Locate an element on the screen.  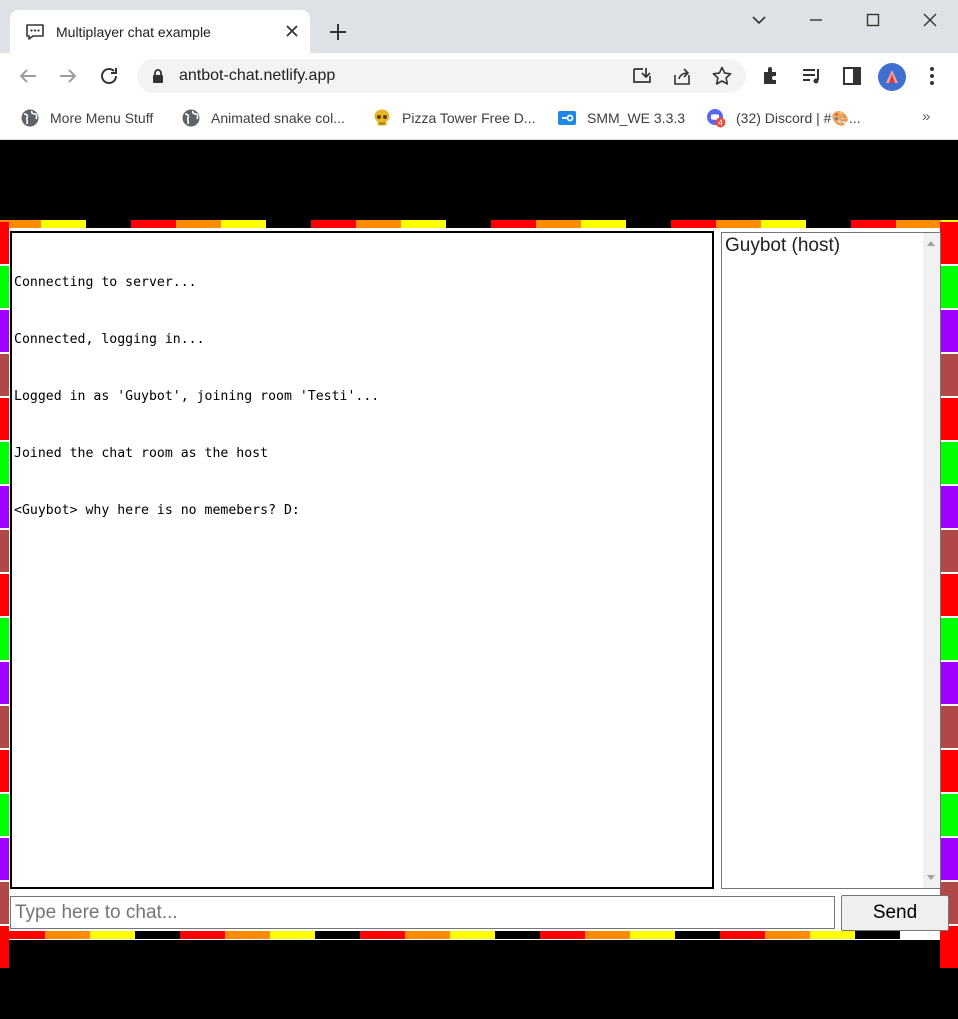
window-close-icon is located at coordinates (930, 20).